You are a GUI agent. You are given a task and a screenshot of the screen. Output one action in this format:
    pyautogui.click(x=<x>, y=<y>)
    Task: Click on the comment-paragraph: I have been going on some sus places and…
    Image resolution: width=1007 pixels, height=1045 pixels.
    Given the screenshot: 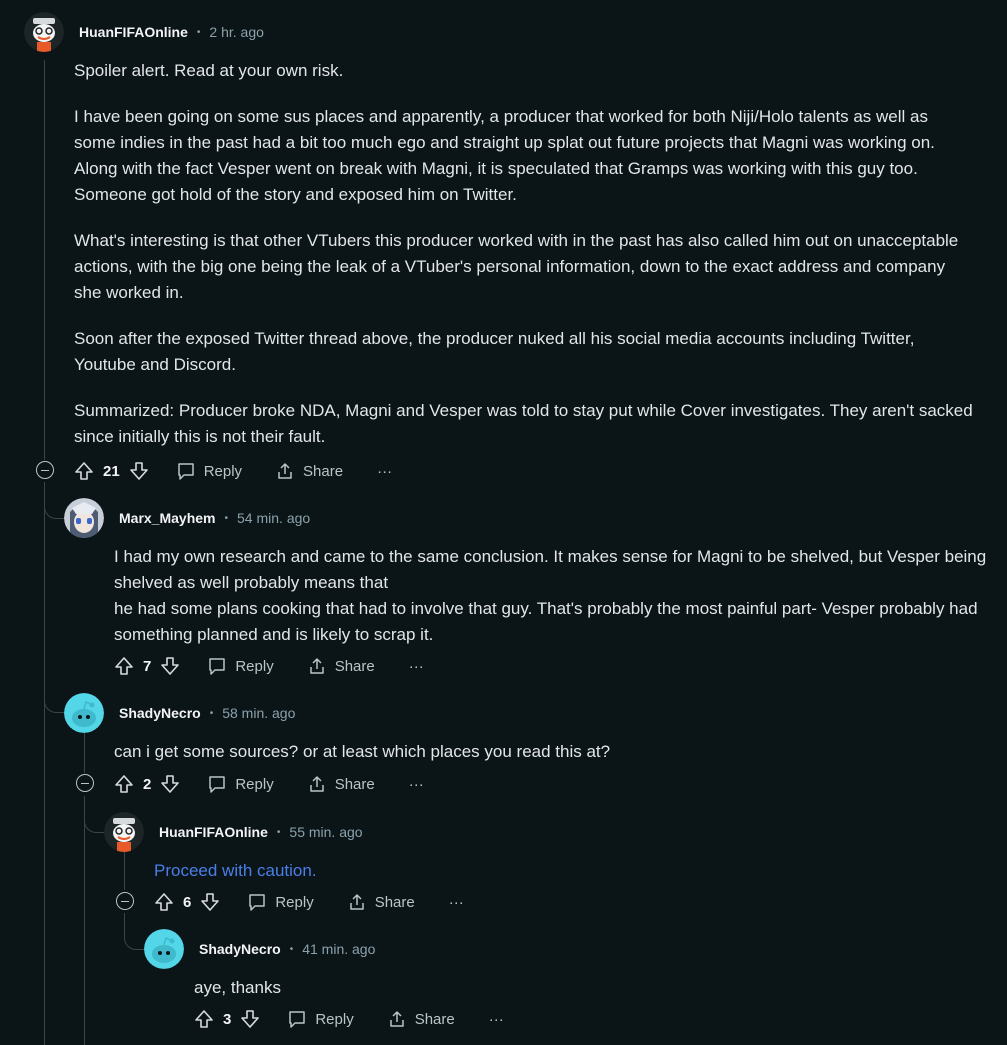 What is the action you would take?
    pyautogui.click(x=504, y=155)
    